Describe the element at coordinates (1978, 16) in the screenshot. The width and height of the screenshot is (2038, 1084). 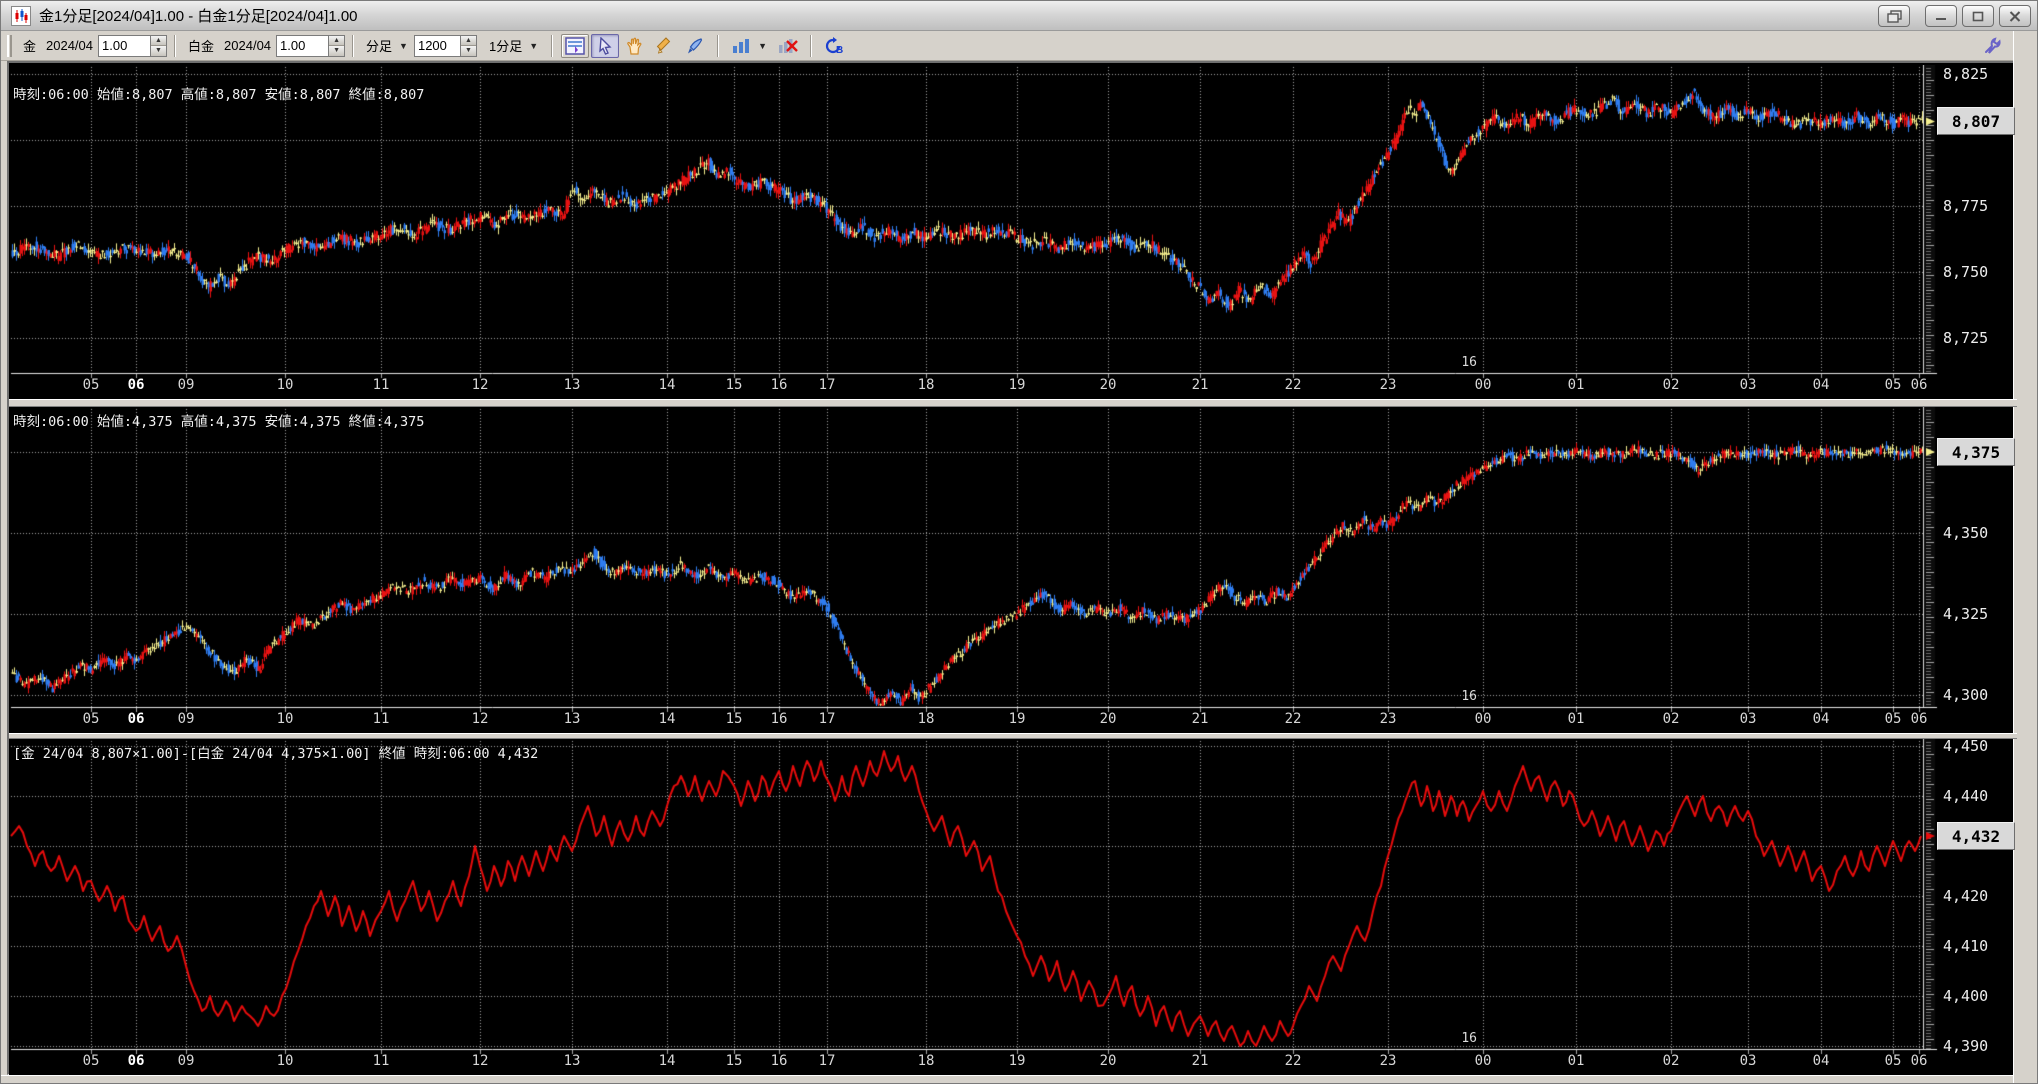
I see `maximize-button` at that location.